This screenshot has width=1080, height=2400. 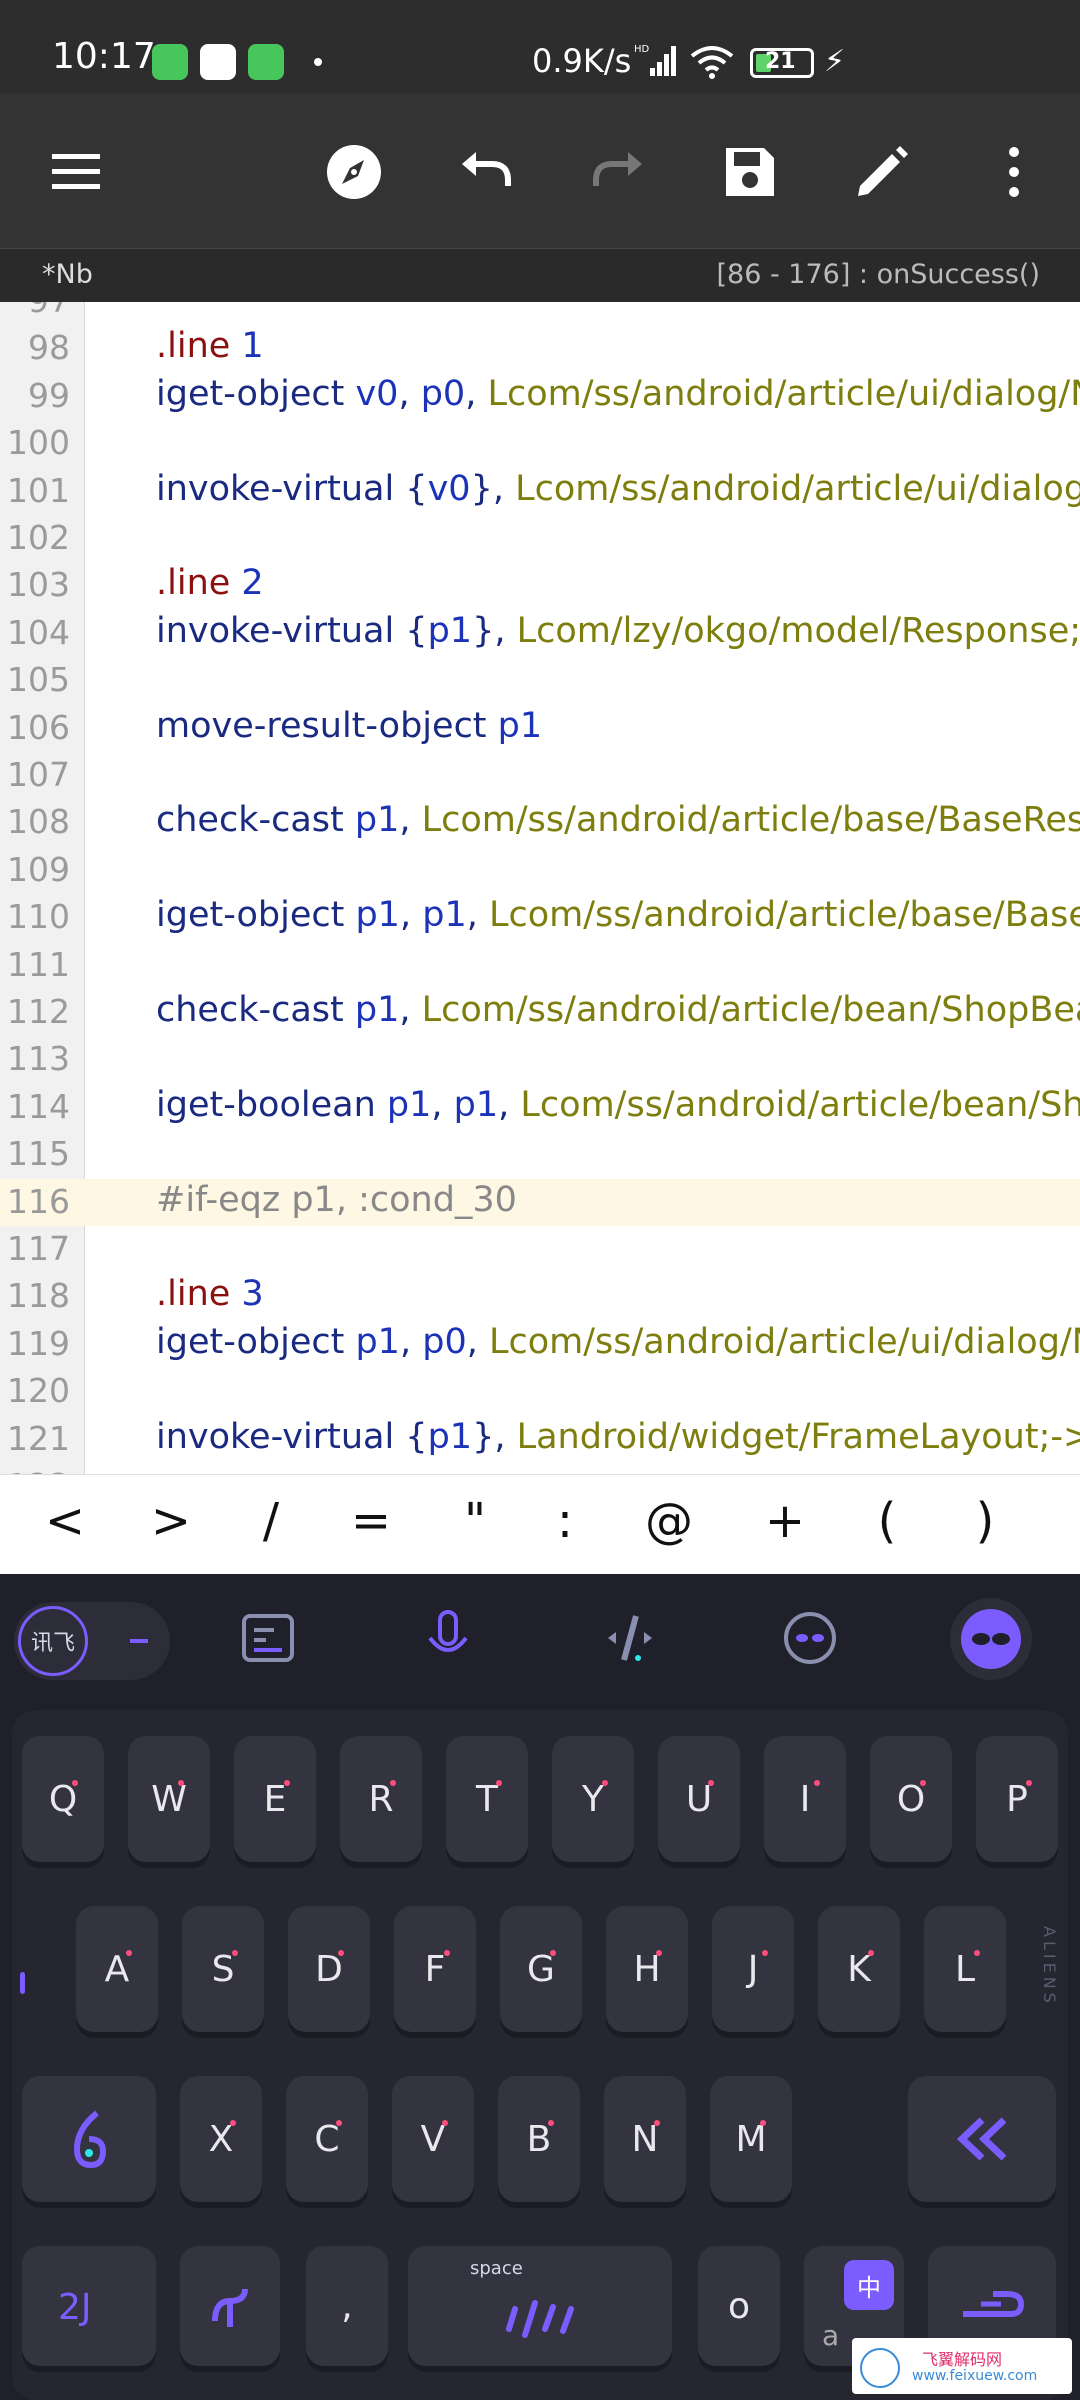 What do you see at coordinates (655, 60) in the screenshot?
I see `signal-icon: HD` at bounding box center [655, 60].